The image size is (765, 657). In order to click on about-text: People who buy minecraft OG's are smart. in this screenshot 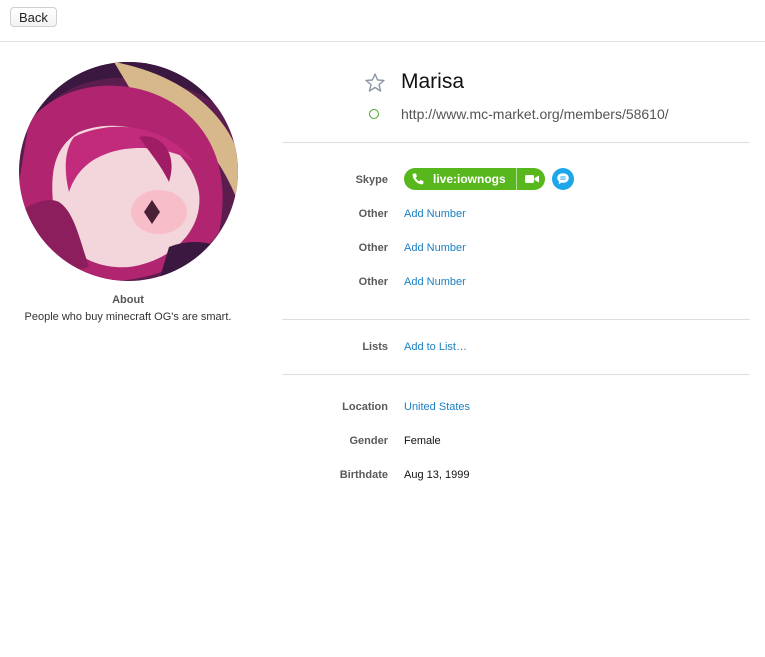, I will do `click(128, 317)`.